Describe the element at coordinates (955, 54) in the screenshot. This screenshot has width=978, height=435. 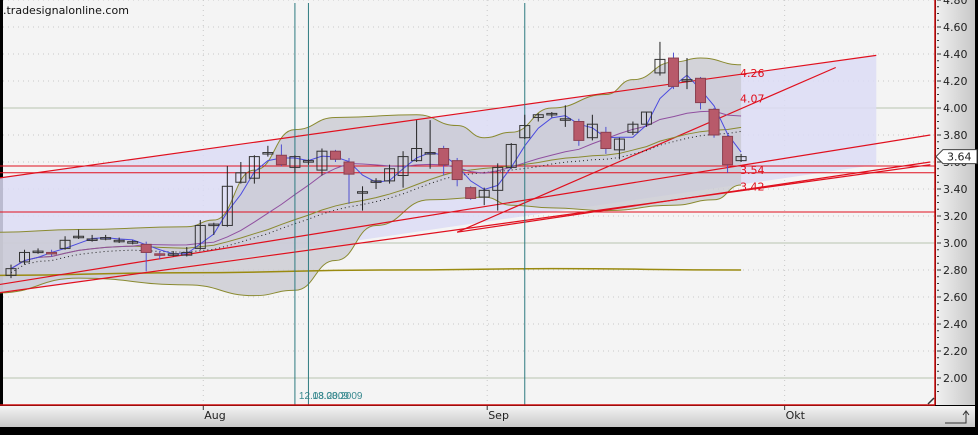
I see `price-axis-label: 4.40` at that location.